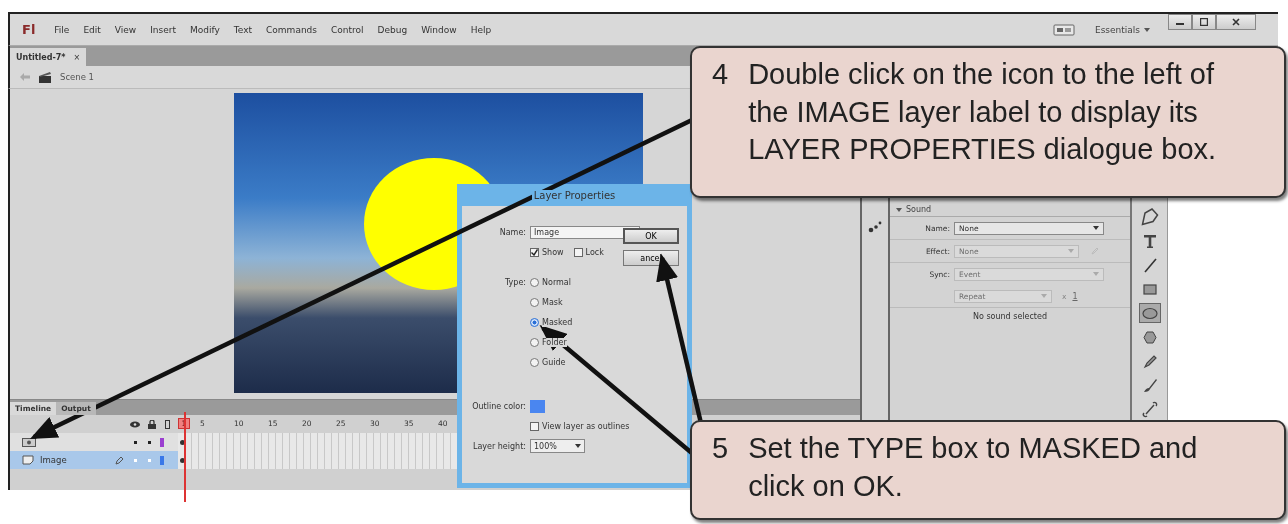 The width and height of the screenshot is (1288, 524). I want to click on dialog-button: ancel, so click(651, 258).